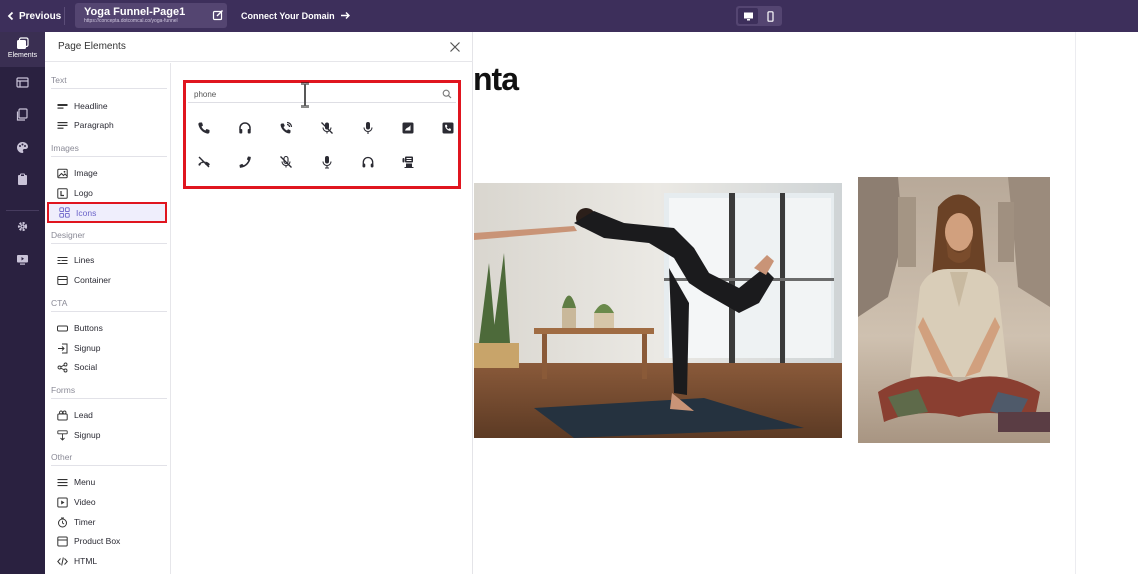  Describe the element at coordinates (87, 435) in the screenshot. I see `element-label: Signup` at that location.